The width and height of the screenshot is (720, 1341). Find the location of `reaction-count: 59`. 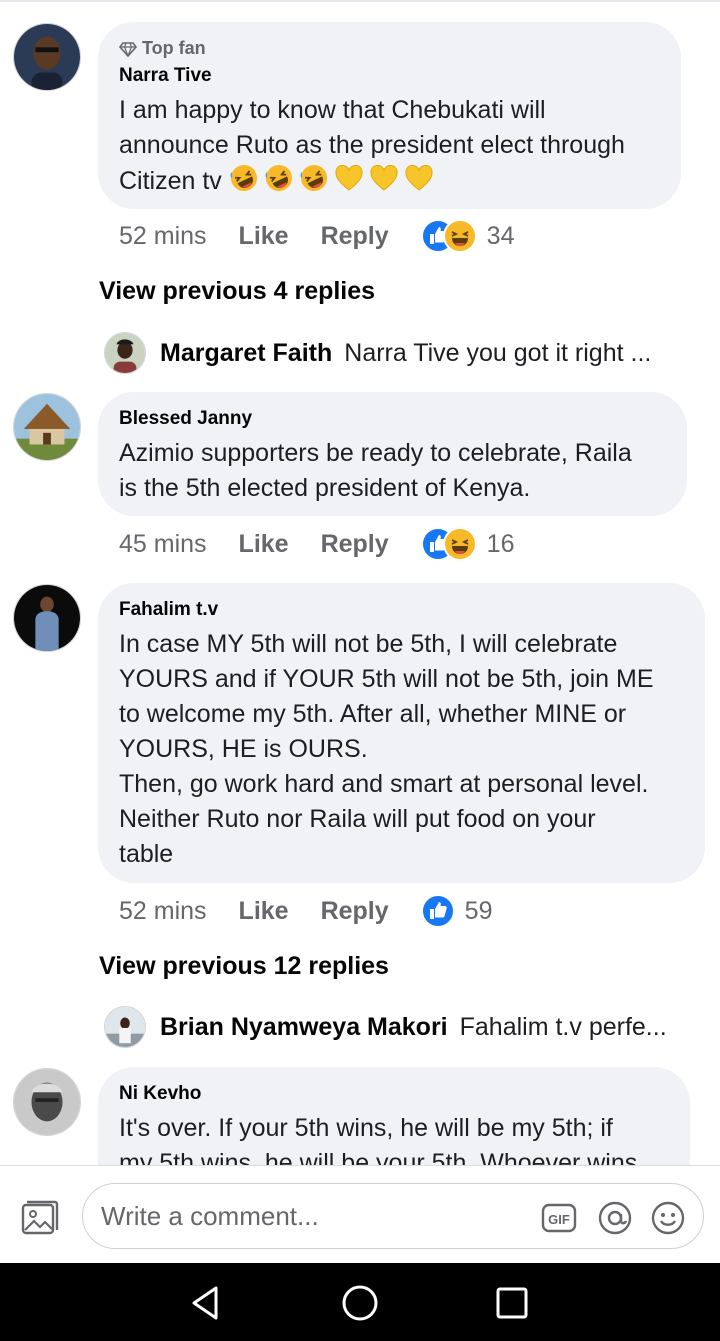

reaction-count: 59 is located at coordinates (479, 911).